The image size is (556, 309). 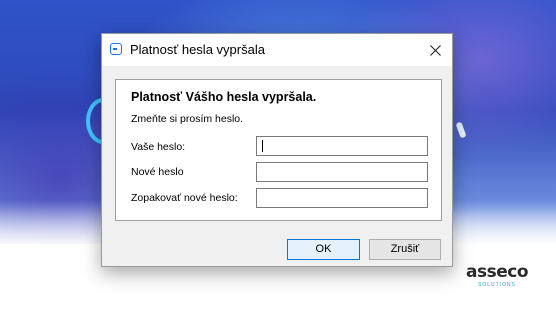 I want to click on cancel-button: Zrušiť, so click(x=405, y=249).